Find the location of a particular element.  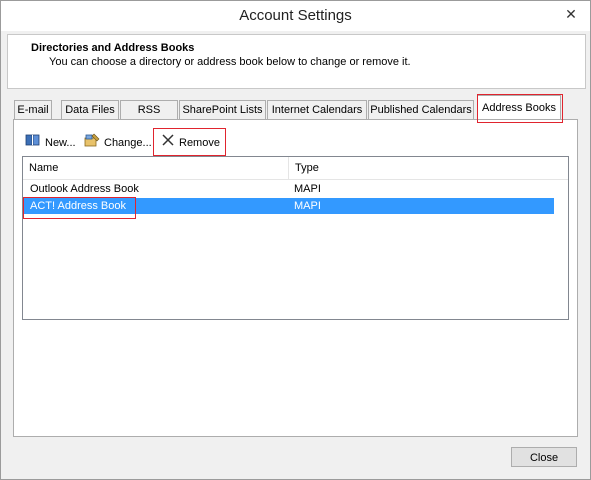

row-name: Outlook Address Book is located at coordinates (84, 189).